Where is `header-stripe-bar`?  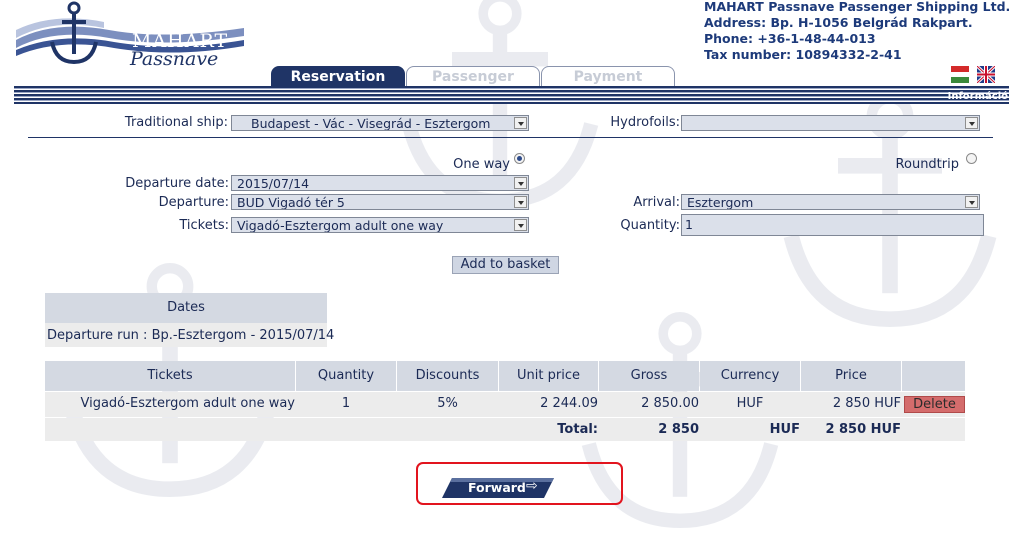
header-stripe-bar is located at coordinates (511, 95).